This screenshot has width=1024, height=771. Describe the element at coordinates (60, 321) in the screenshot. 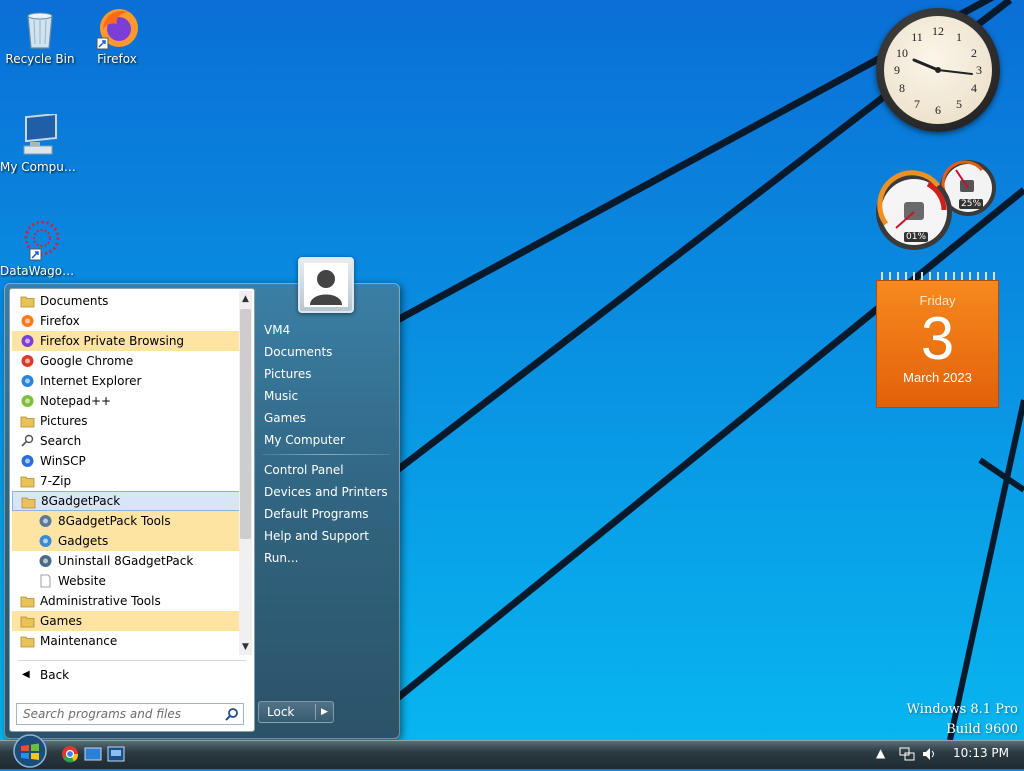

I see `program-item-label: Firefox` at that location.